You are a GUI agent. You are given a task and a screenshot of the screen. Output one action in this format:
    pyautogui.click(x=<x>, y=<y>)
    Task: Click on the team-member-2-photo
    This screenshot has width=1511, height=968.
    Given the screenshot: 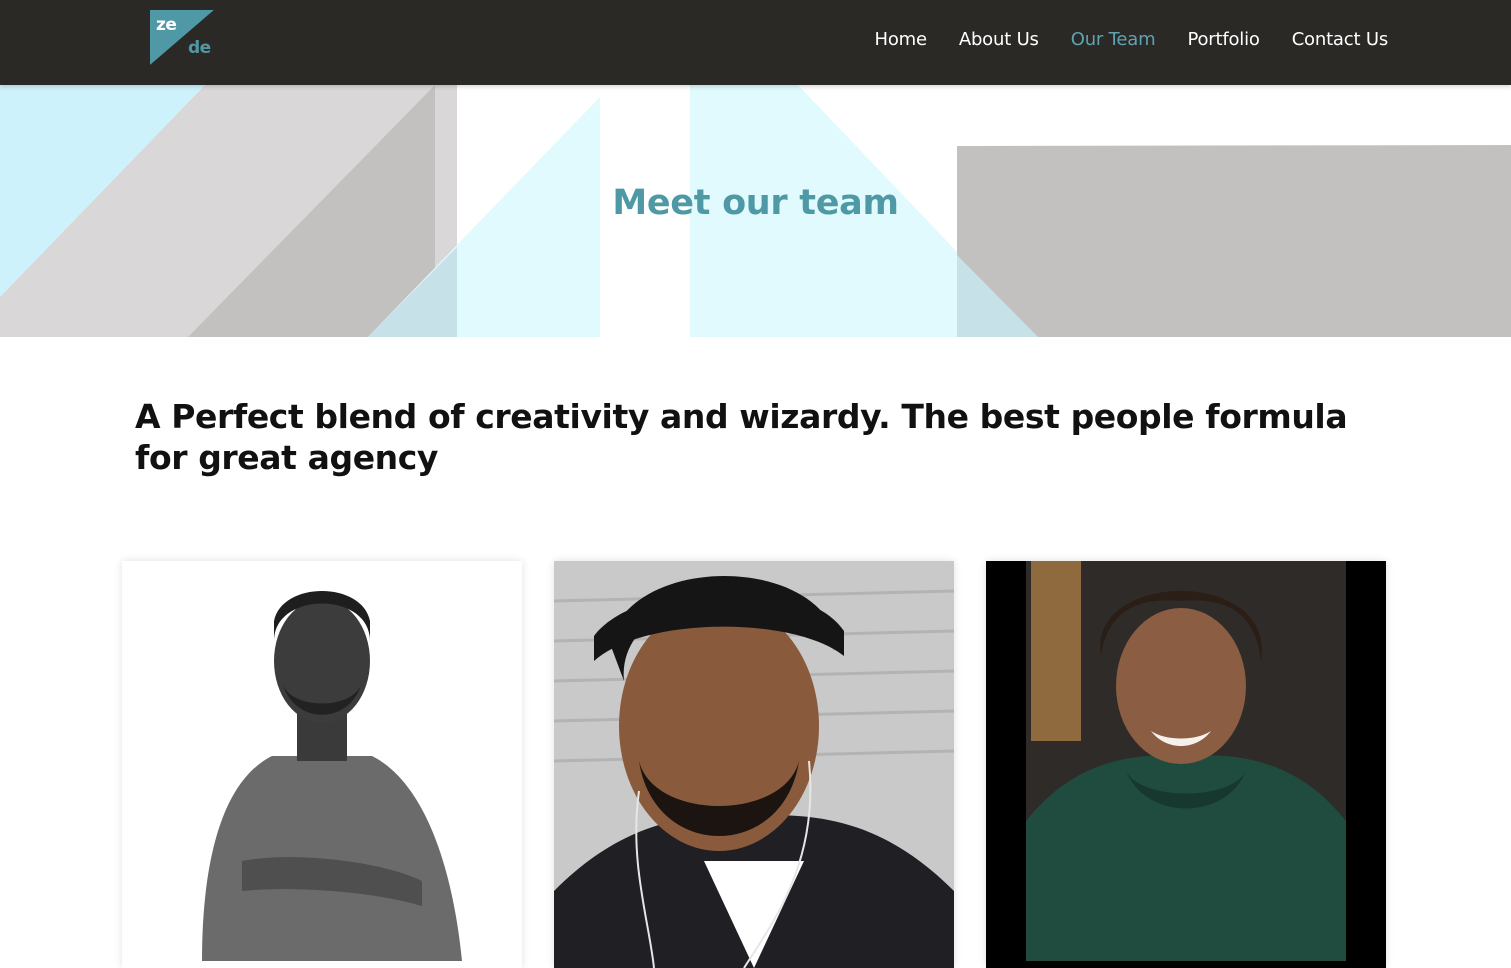 What is the action you would take?
    pyautogui.click(x=754, y=764)
    